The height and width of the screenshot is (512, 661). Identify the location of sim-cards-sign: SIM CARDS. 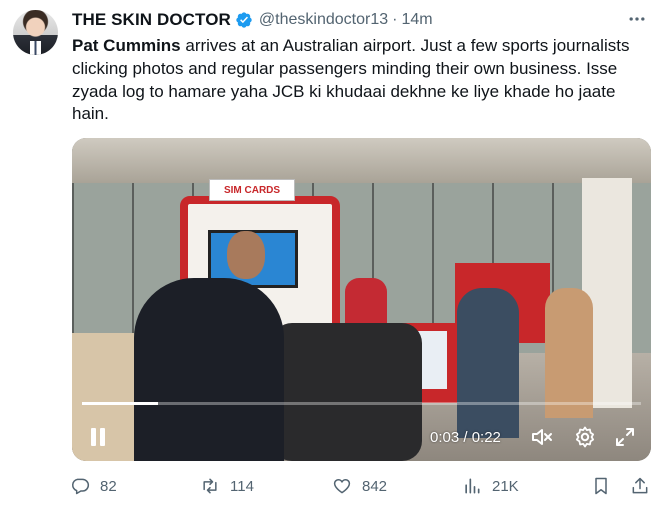
(252, 190).